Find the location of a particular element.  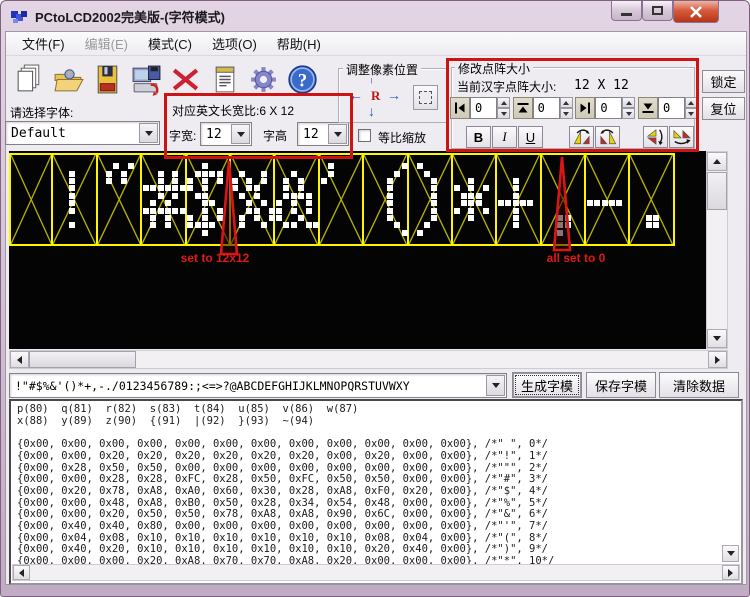

pad-right-button is located at coordinates (585, 108).